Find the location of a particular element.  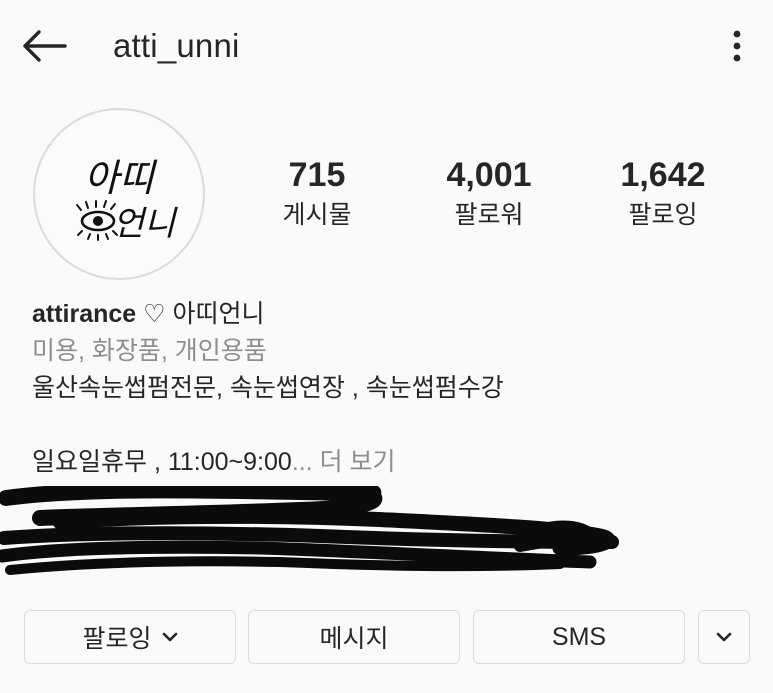

suggestions-dropdown-button is located at coordinates (724, 637).